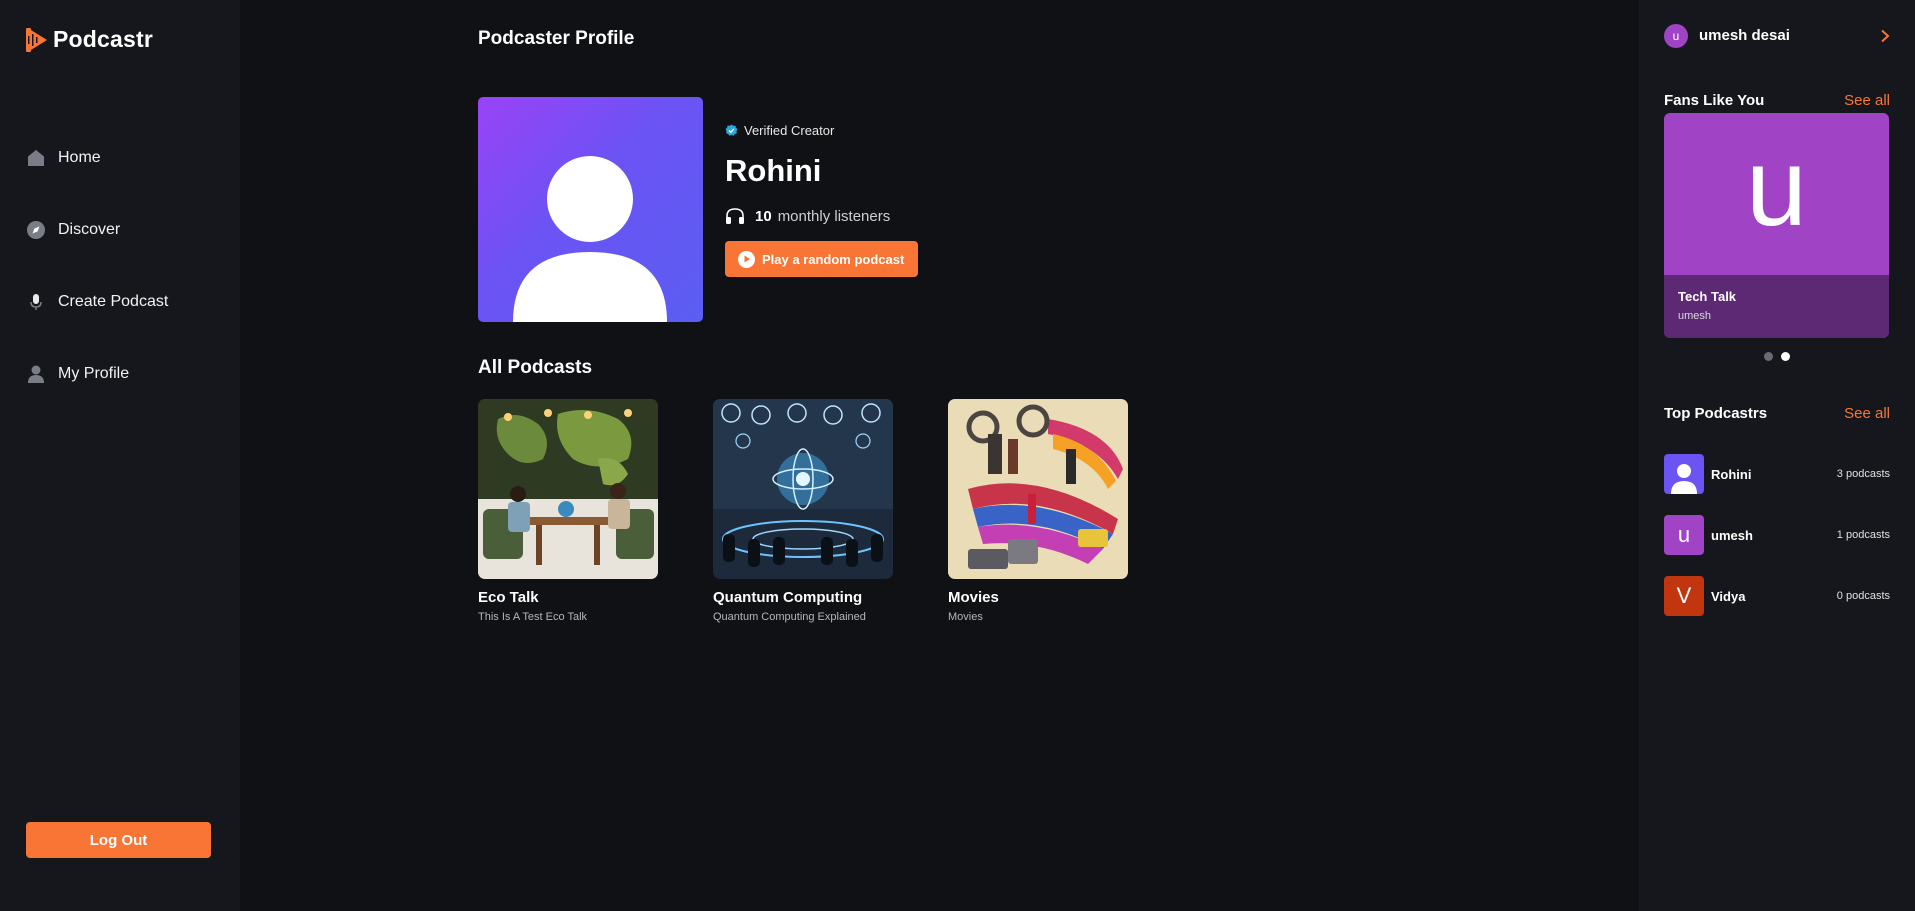 This screenshot has height=911, width=1915. What do you see at coordinates (1863, 535) in the screenshot?
I see `podcast-count: 1 podcasts` at bounding box center [1863, 535].